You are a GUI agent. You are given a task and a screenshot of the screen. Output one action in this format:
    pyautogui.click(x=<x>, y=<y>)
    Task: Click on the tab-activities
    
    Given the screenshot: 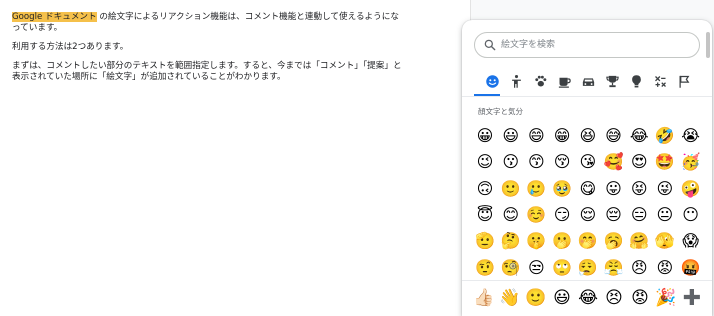 What is the action you would take?
    pyautogui.click(x=612, y=81)
    